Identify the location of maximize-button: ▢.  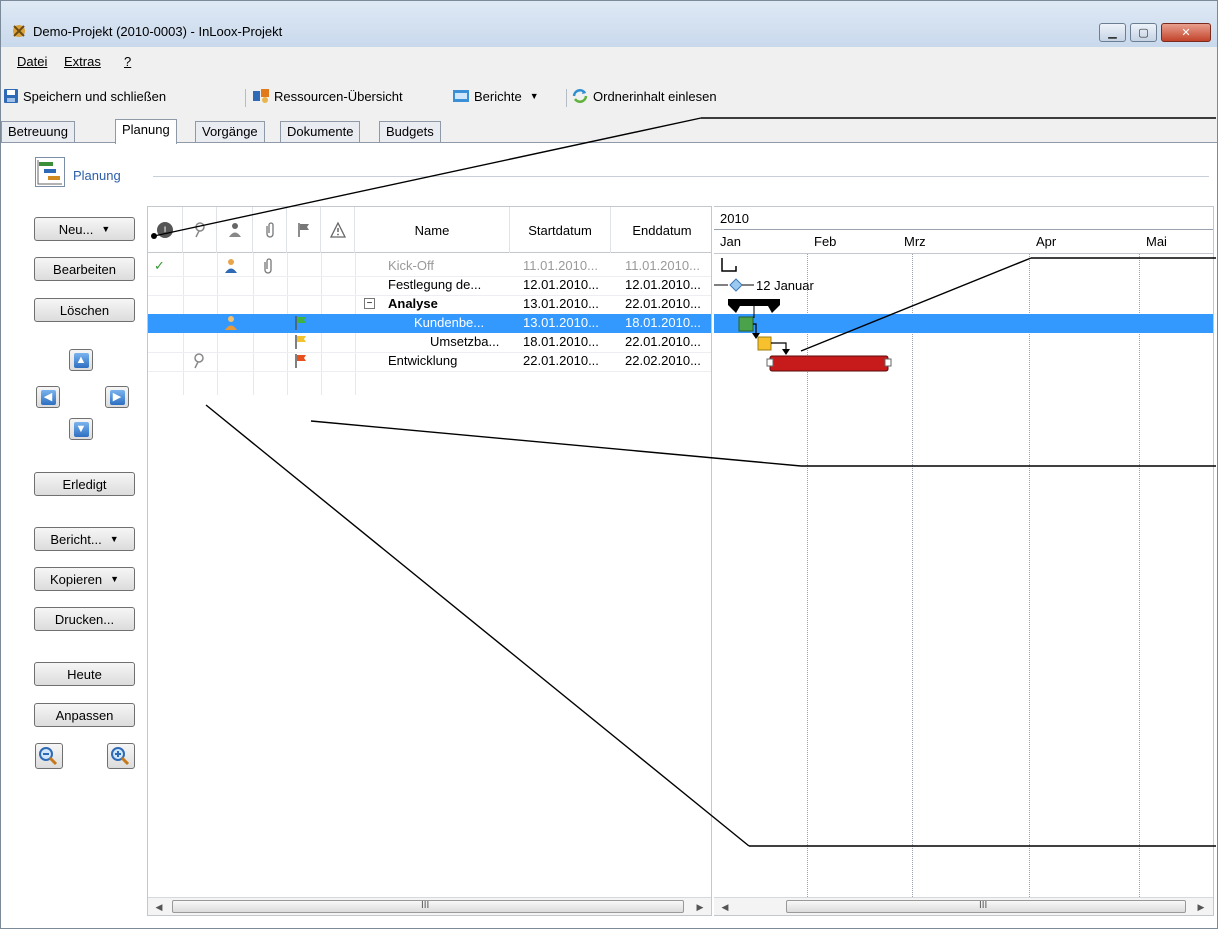
(1143, 32).